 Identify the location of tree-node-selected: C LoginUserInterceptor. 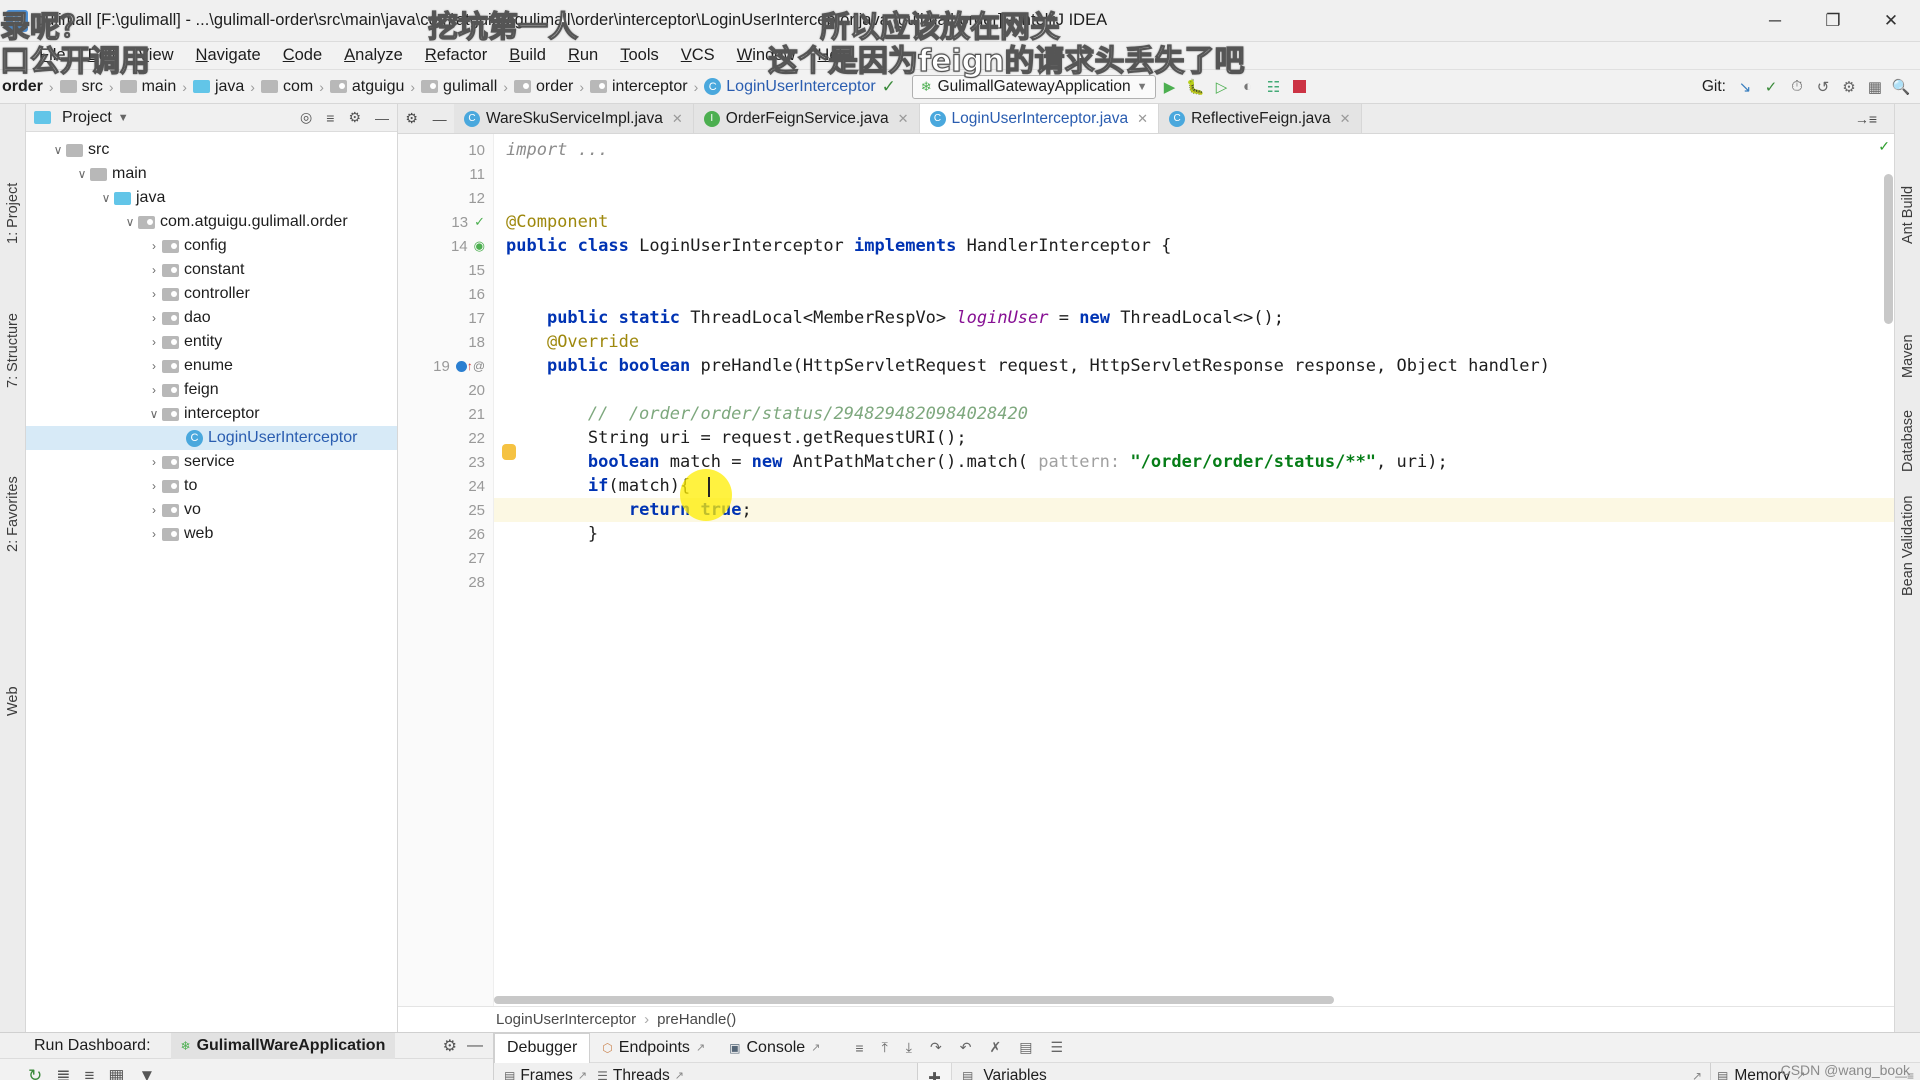
(211, 438).